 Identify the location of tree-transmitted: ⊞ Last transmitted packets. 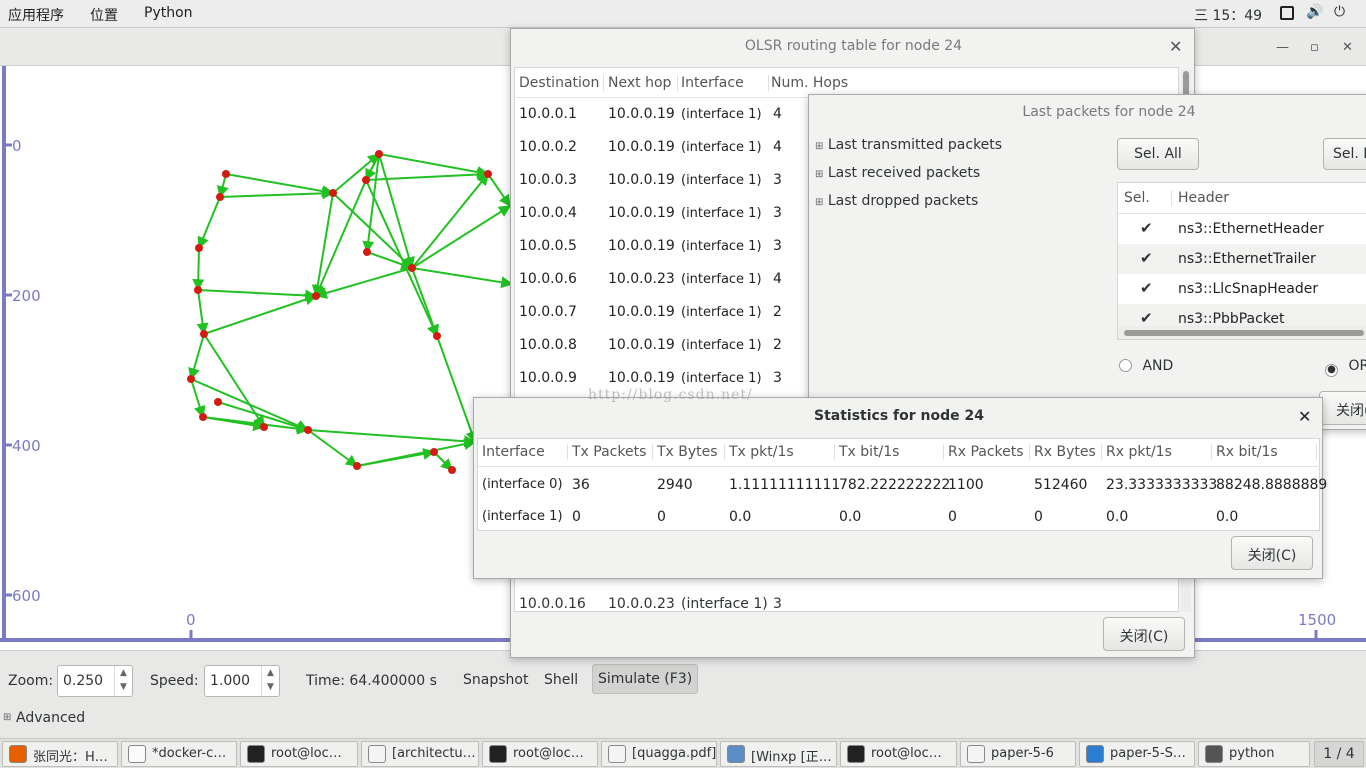
(908, 145).